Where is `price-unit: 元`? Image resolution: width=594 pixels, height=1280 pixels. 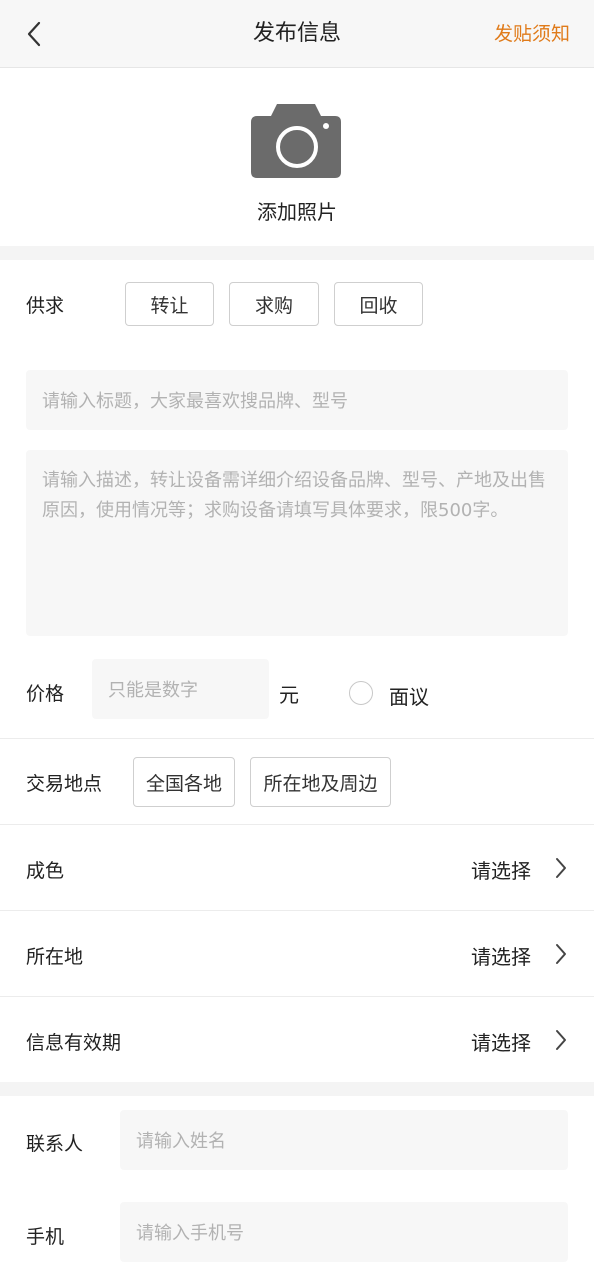 price-unit: 元 is located at coordinates (289, 695).